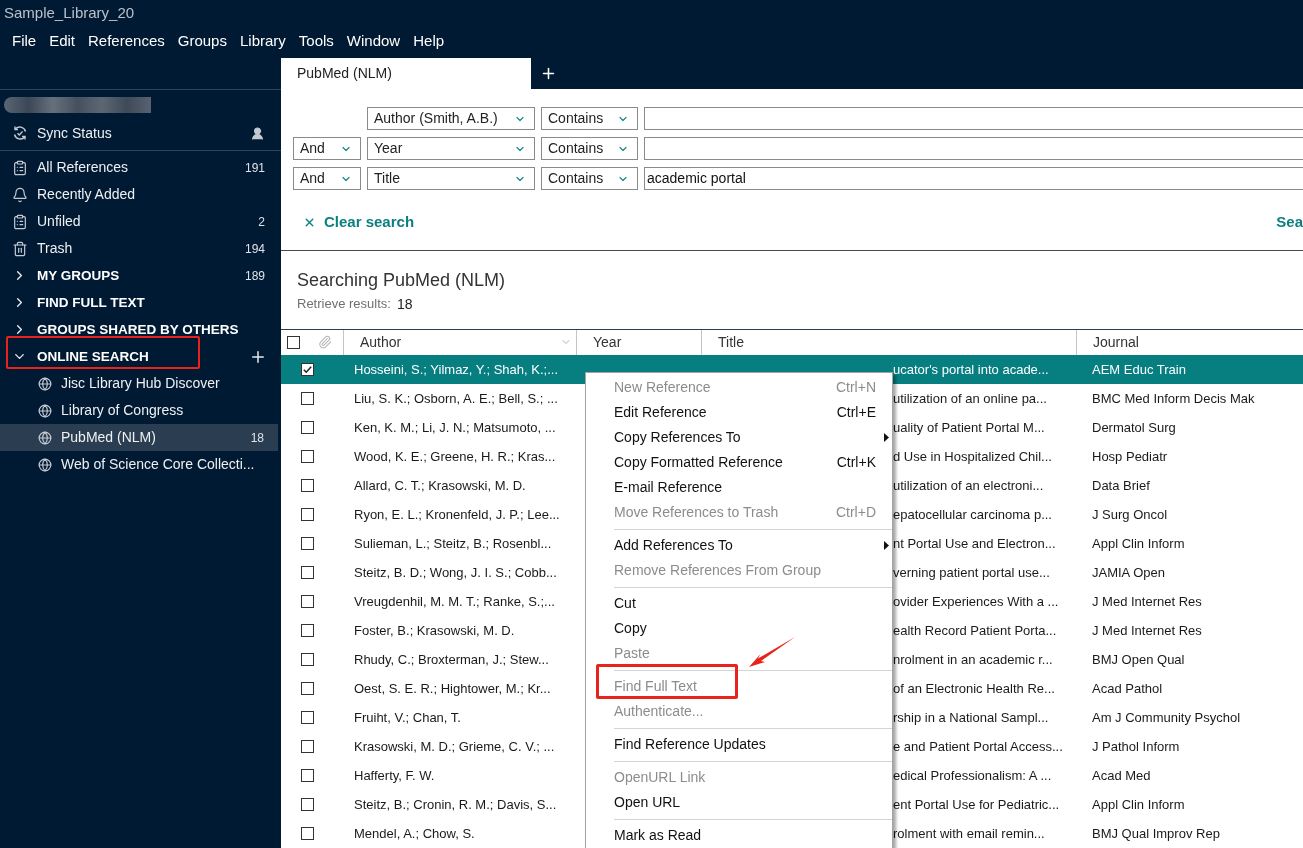 The height and width of the screenshot is (848, 1303). Describe the element at coordinates (202, 41) in the screenshot. I see `menu-bar-item: Groups` at that location.